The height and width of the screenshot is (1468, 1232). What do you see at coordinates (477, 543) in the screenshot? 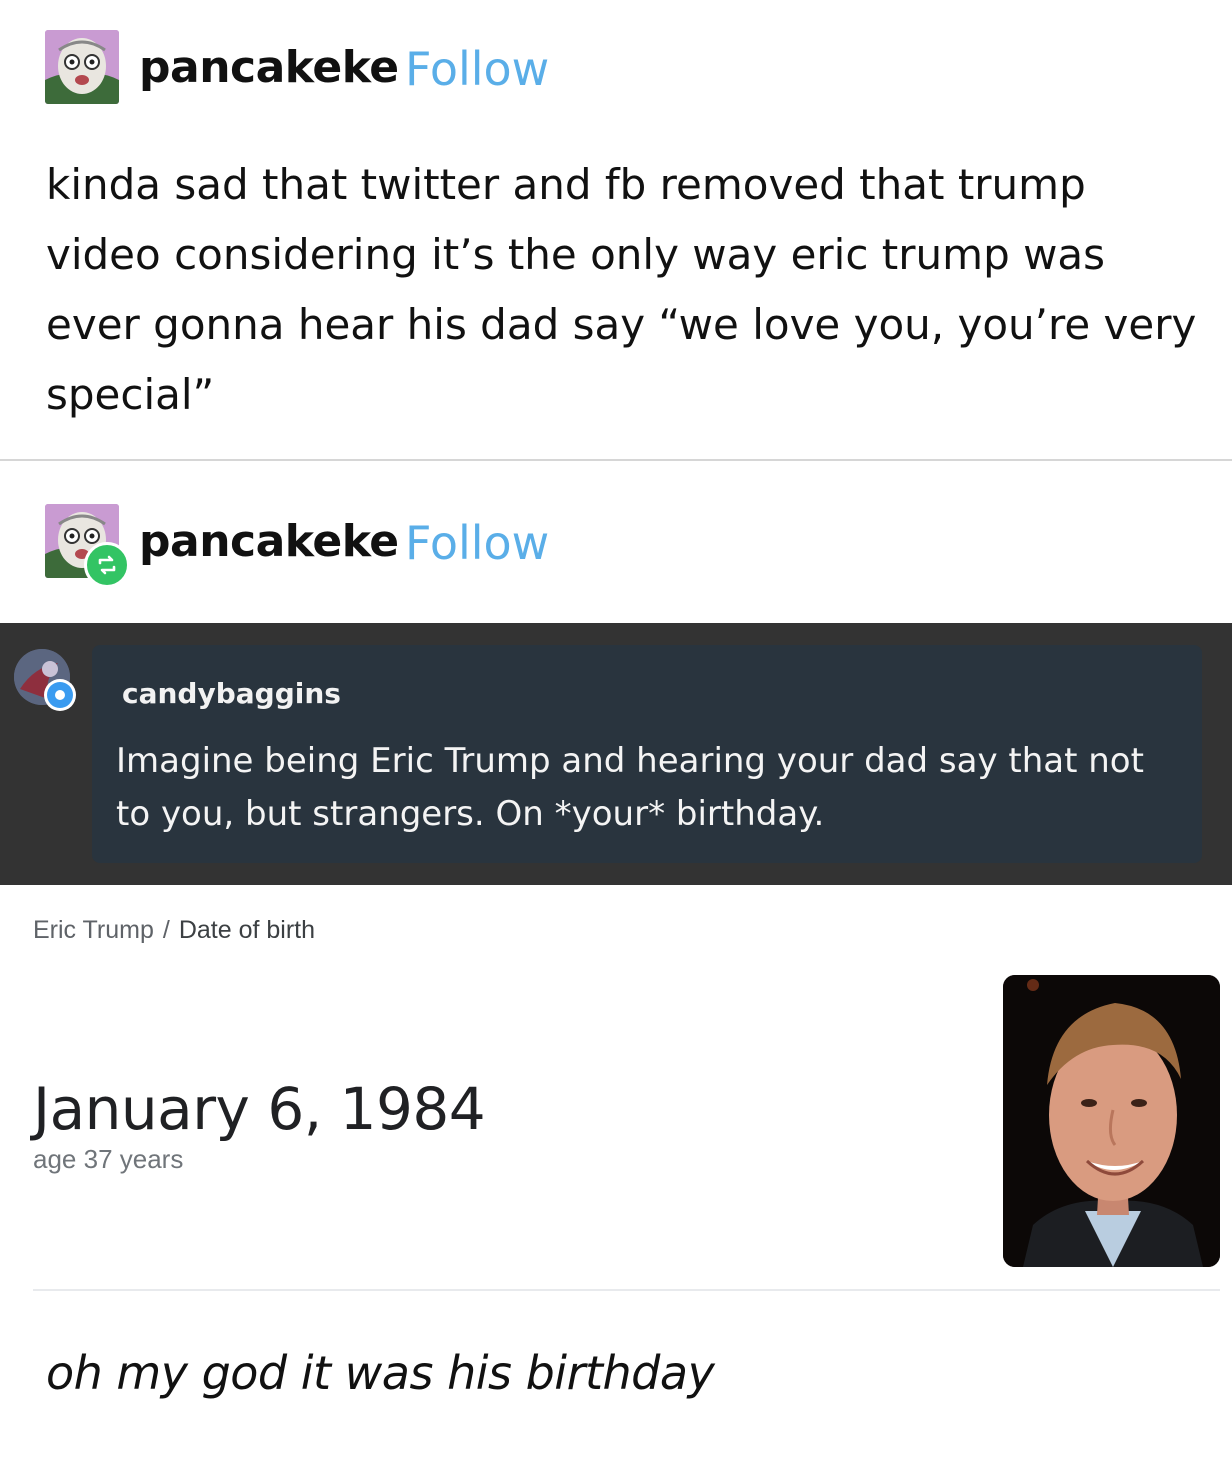
I see `reblog-follow-button: Follow` at bounding box center [477, 543].